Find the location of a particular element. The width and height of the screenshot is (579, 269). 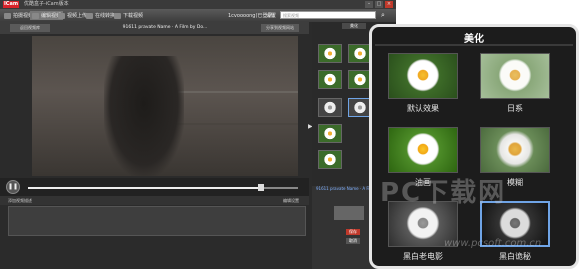

back-to-library-button: 返回视频库 is located at coordinates (30, 28).